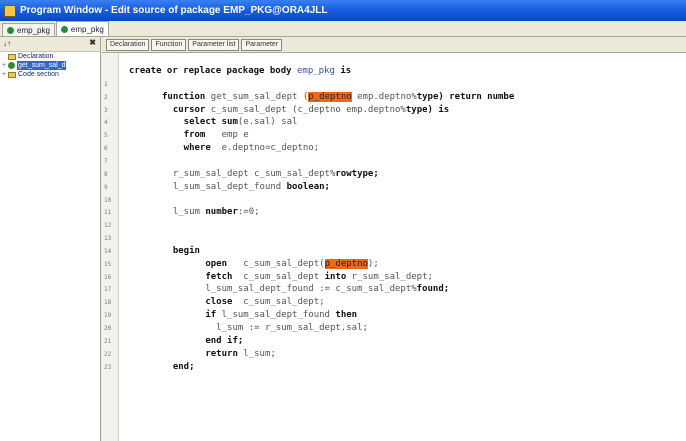  Describe the element at coordinates (186, 109) in the screenshot. I see `code-token: cursor` at that location.